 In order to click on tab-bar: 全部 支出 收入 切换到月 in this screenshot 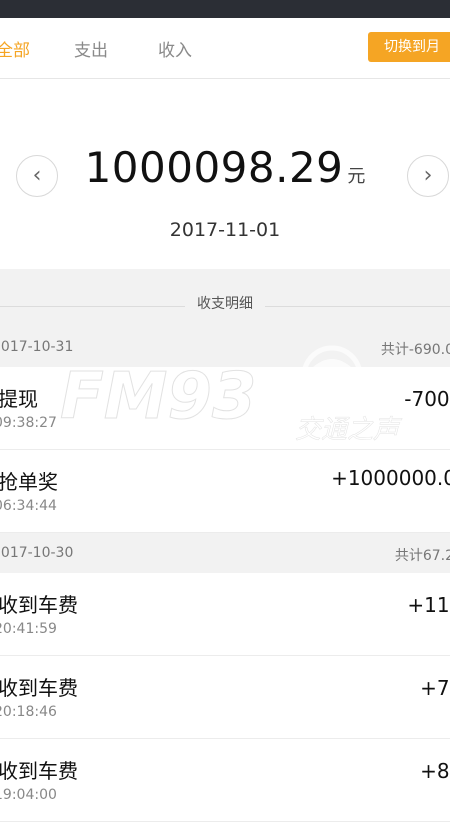, I will do `click(225, 50)`.